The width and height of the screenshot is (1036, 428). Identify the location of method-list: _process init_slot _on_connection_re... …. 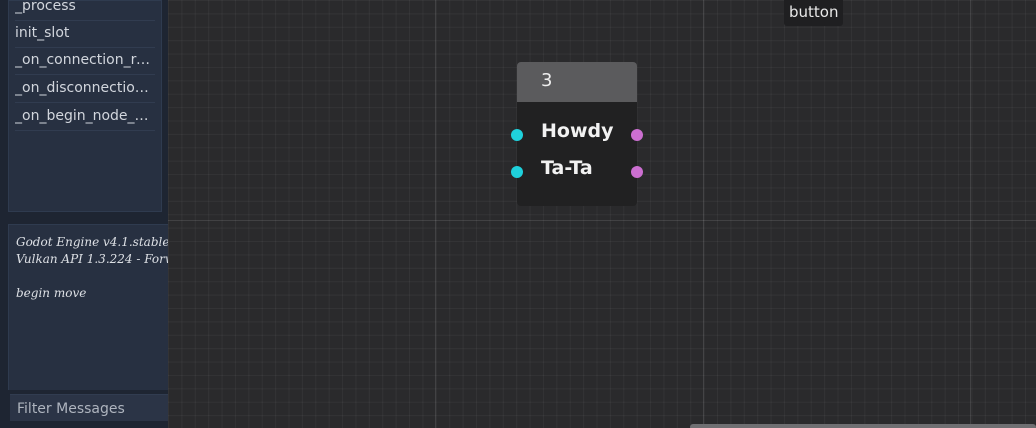
(85, 106).